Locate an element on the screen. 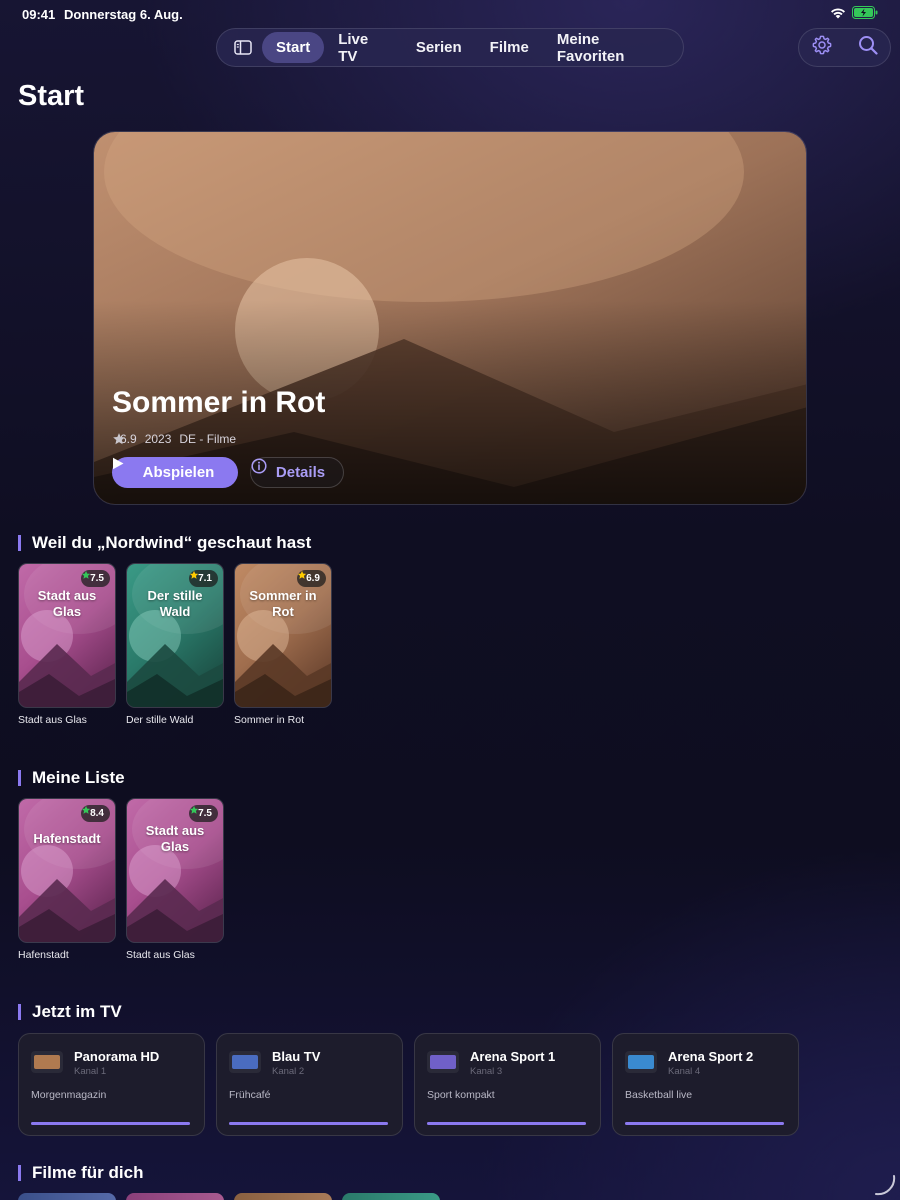  channel-name: Panorama HD is located at coordinates (117, 1056).